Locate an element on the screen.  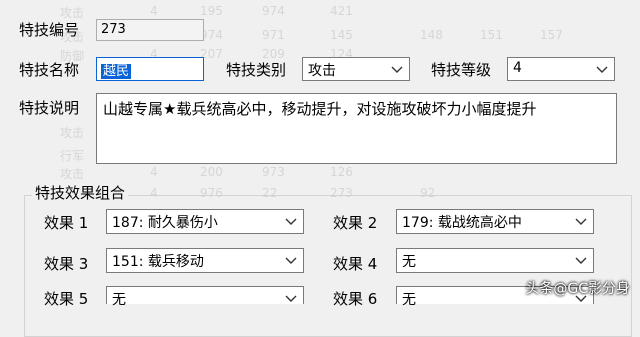
desc-label: 特技说明 is located at coordinates (49, 108).